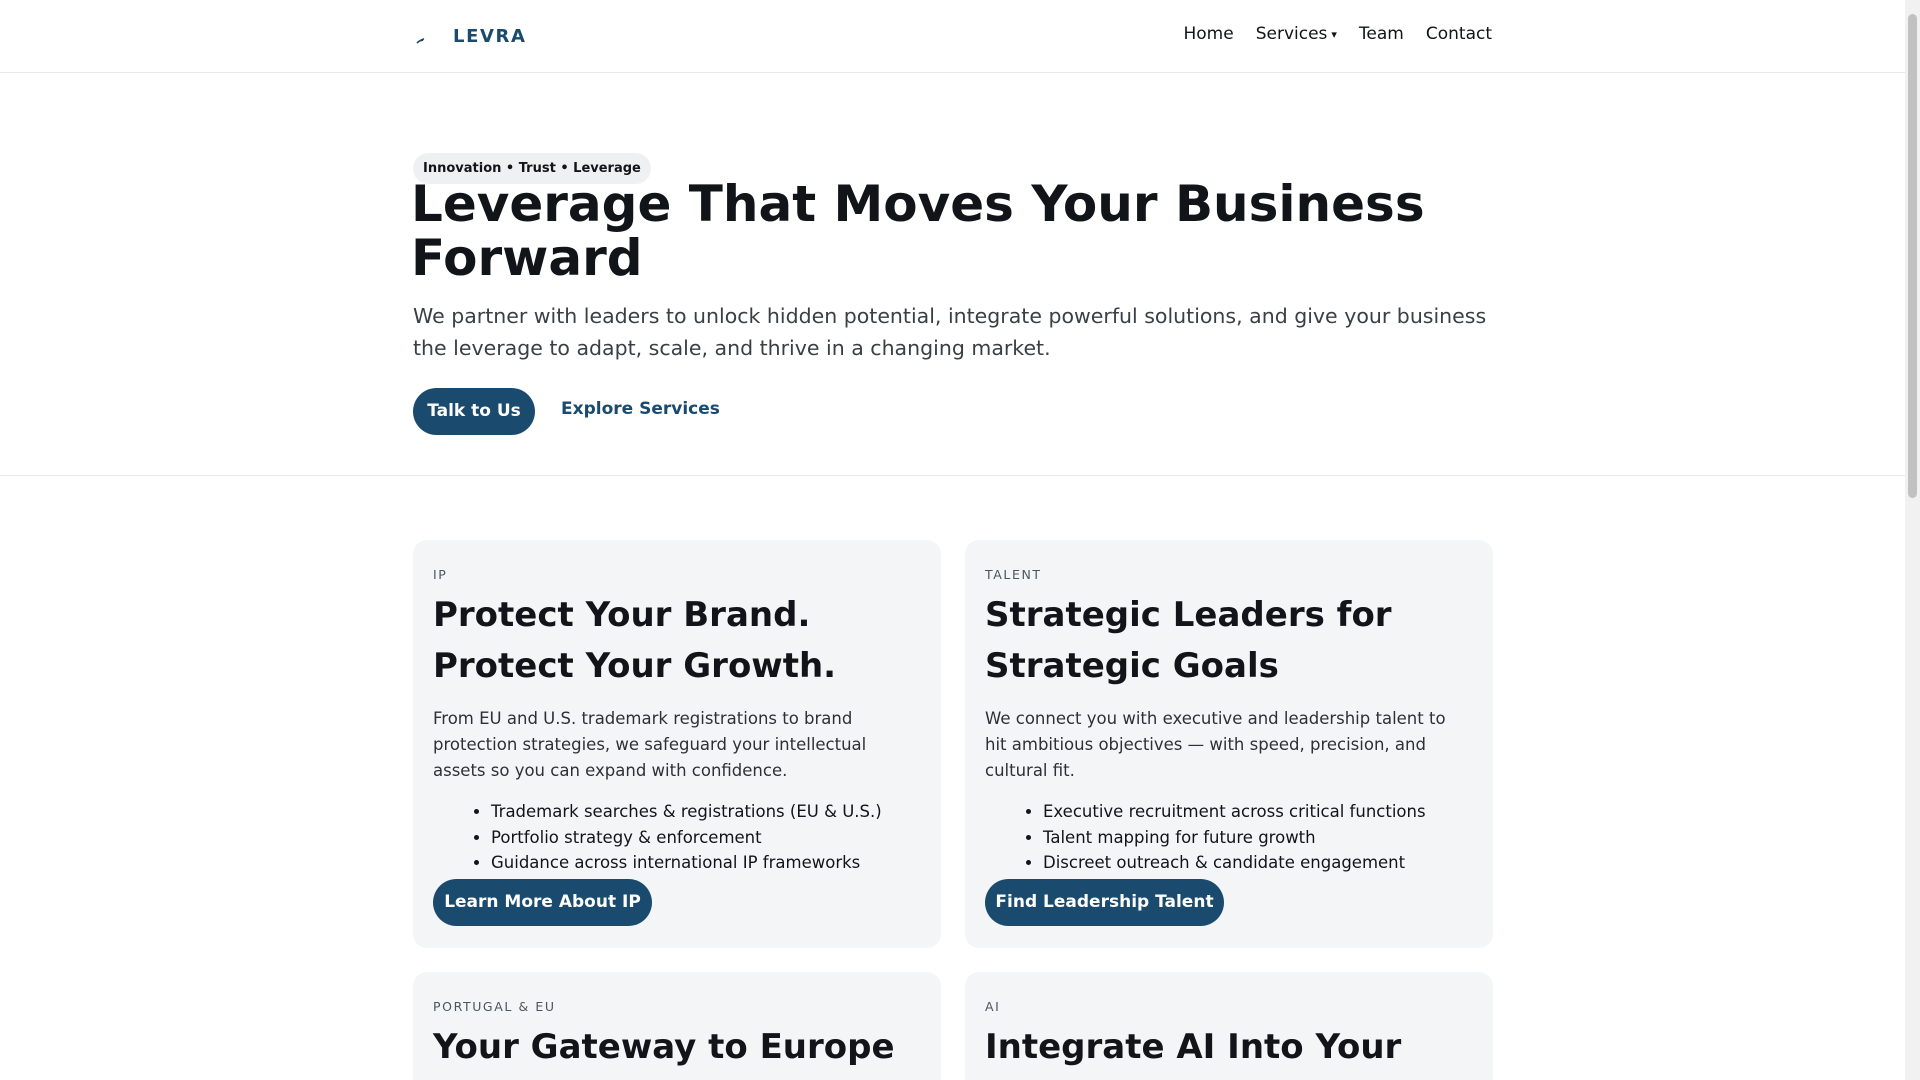  Describe the element at coordinates (1209, 34) in the screenshot. I see `nav-home: Home` at that location.